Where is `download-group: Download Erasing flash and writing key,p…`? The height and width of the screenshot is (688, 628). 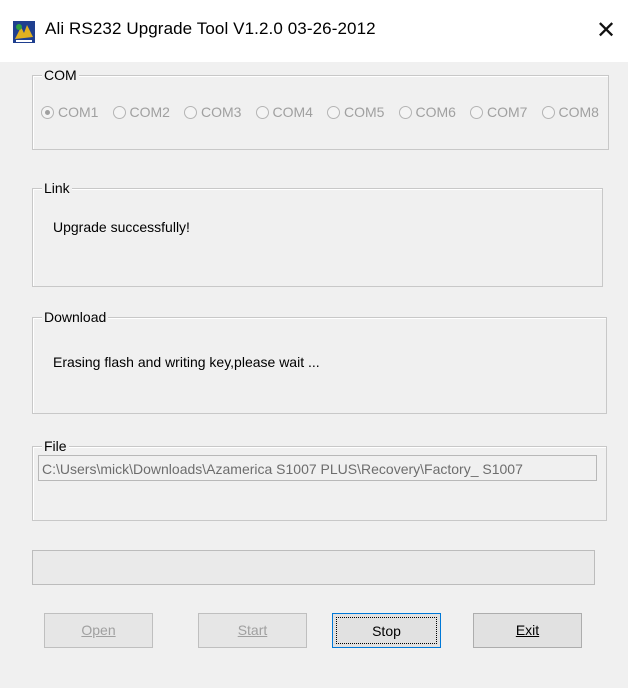 download-group: Download Erasing flash and writing key,p… is located at coordinates (319, 361).